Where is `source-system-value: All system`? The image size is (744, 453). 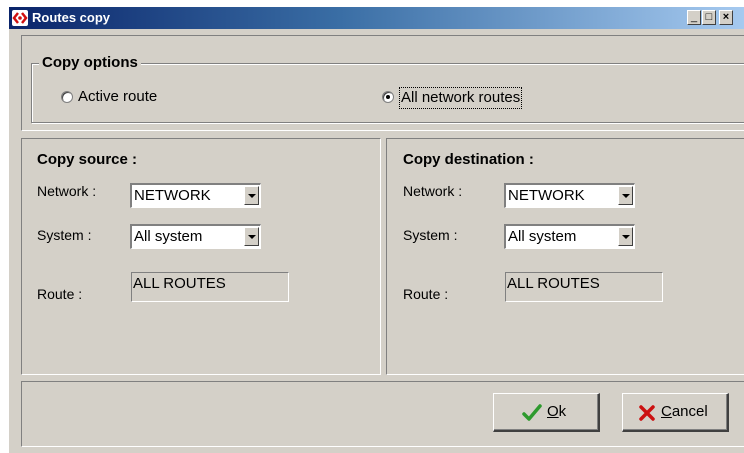 source-system-value: All system is located at coordinates (168, 236).